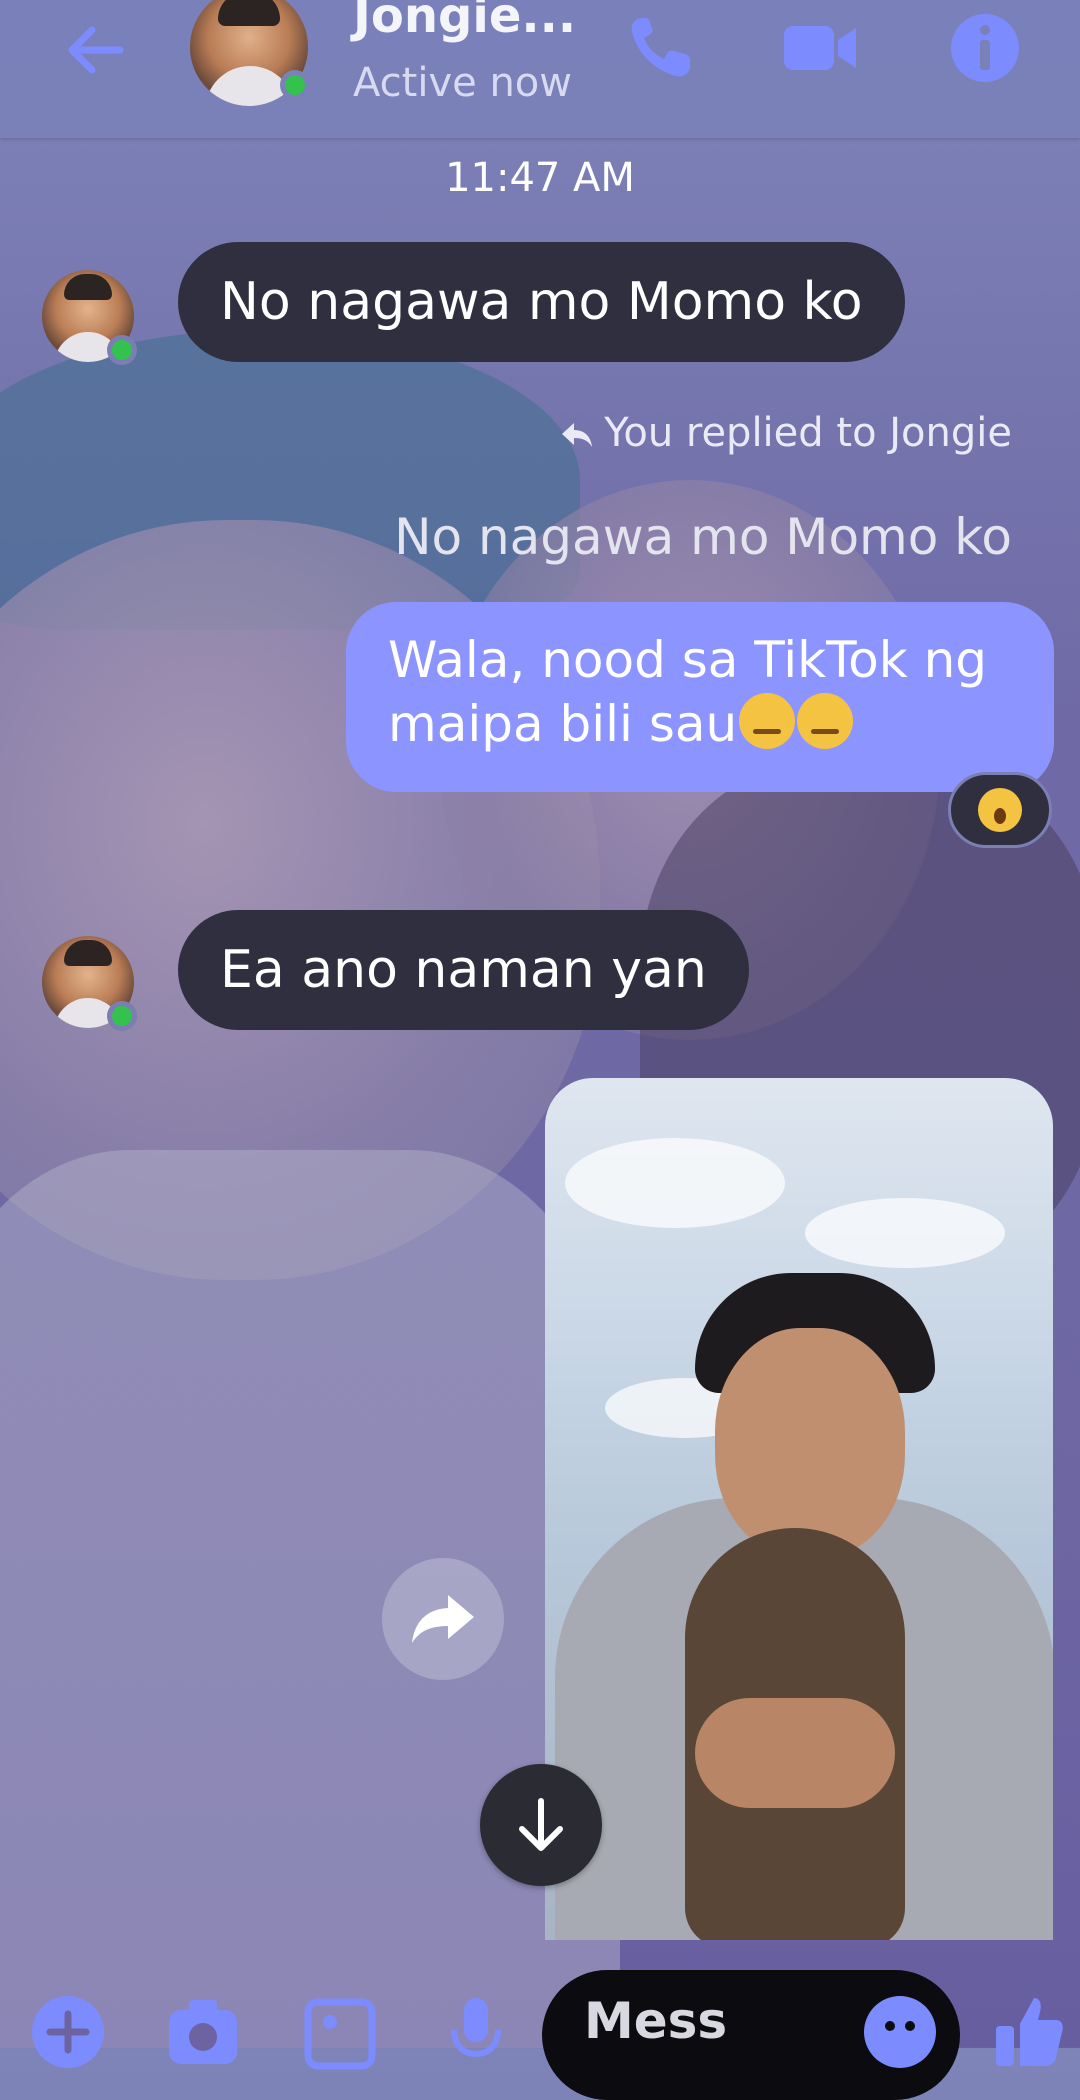  I want to click on plus-icon, so click(68, 2032).